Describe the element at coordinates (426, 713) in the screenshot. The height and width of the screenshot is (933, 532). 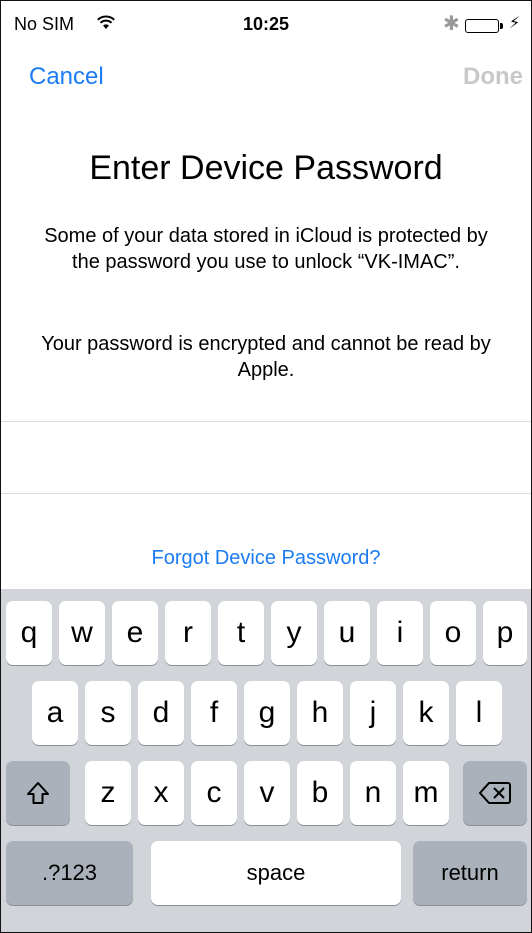
I see `key-k: k` at that location.